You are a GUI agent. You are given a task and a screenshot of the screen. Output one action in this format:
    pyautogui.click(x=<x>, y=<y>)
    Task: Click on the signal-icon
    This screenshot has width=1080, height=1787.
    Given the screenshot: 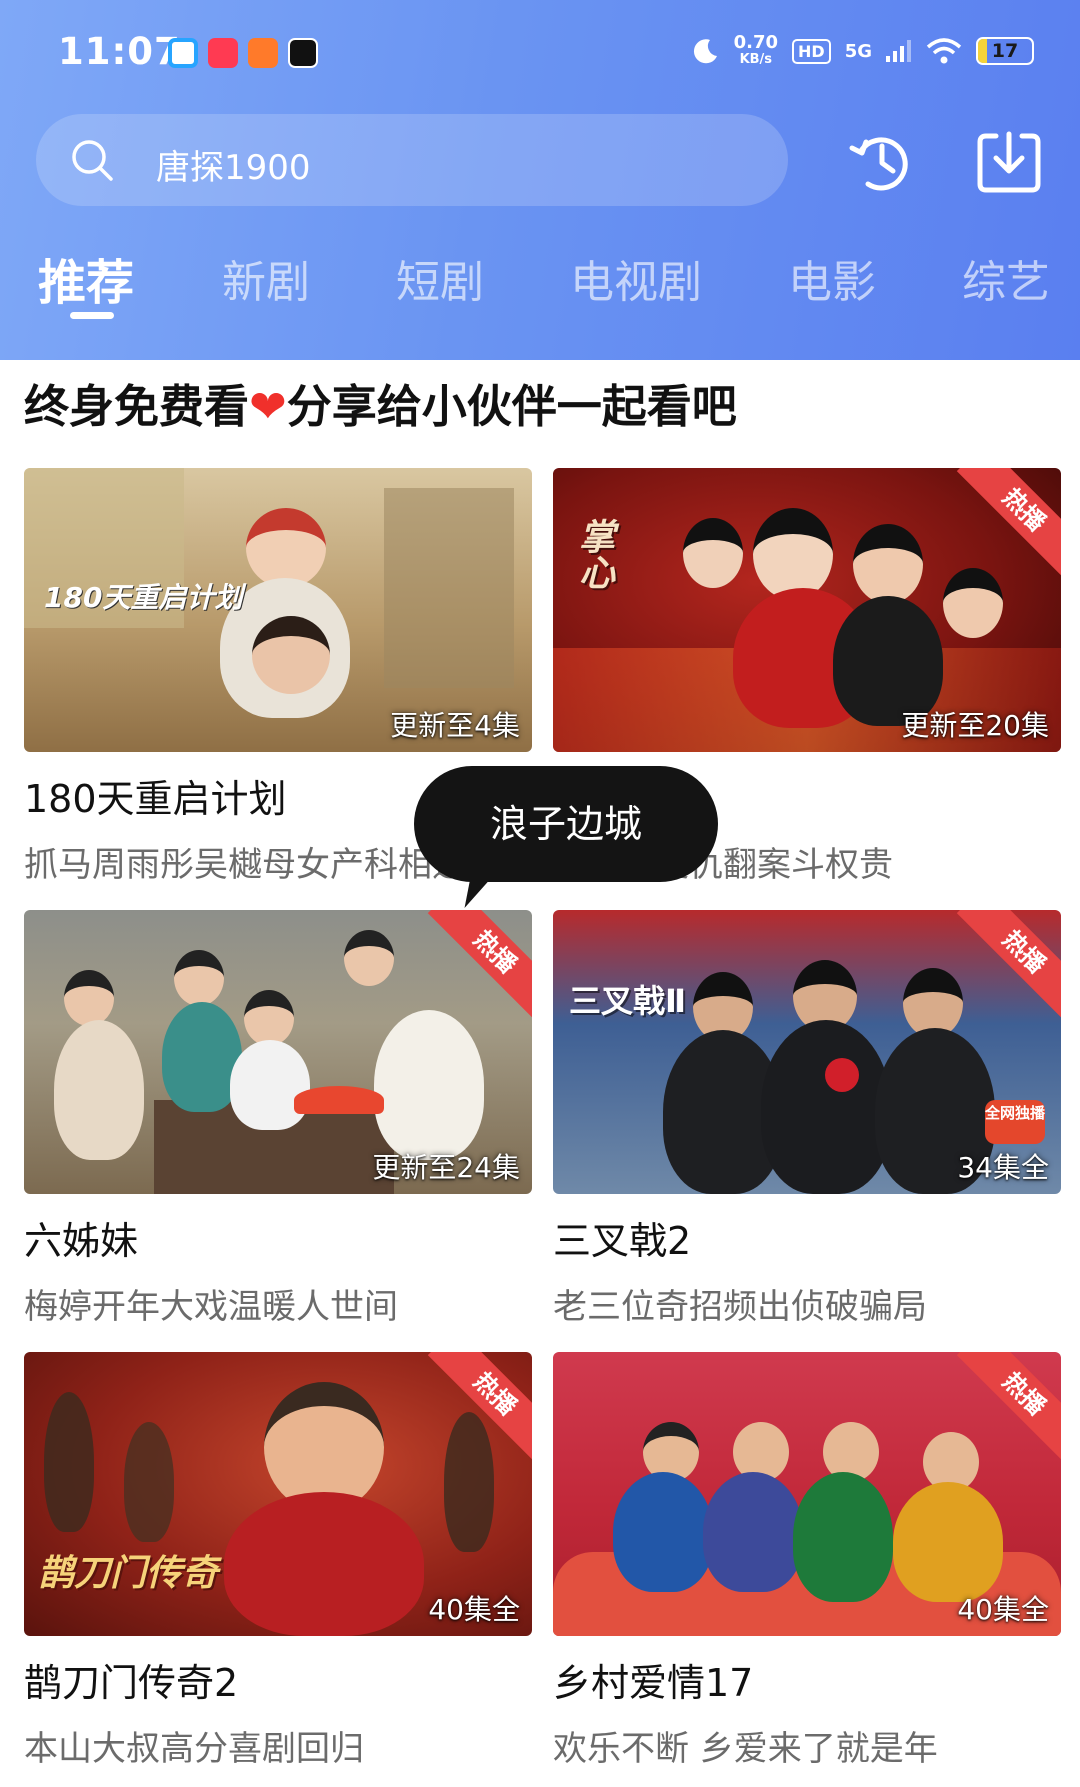 What is the action you would take?
    pyautogui.click(x=898, y=51)
    